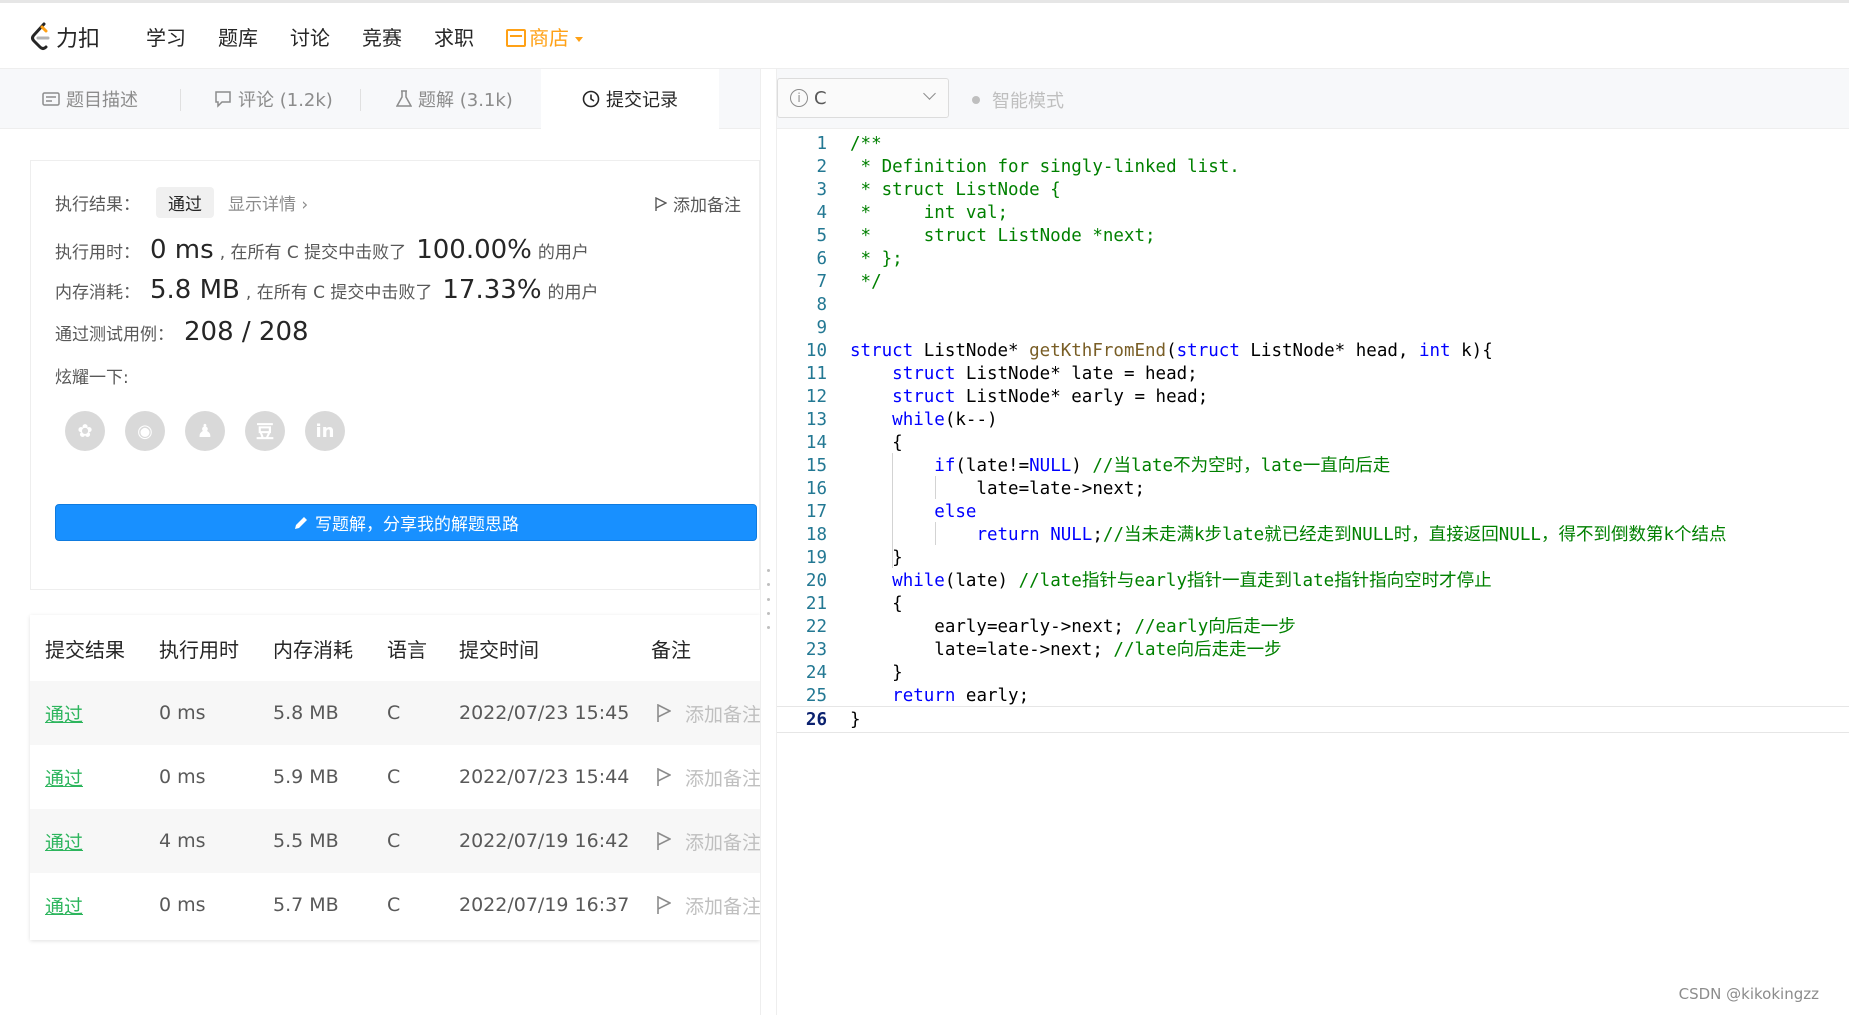 This screenshot has width=1849, height=1015. What do you see at coordinates (325, 431) in the screenshot?
I see `linkedin-icon: in` at bounding box center [325, 431].